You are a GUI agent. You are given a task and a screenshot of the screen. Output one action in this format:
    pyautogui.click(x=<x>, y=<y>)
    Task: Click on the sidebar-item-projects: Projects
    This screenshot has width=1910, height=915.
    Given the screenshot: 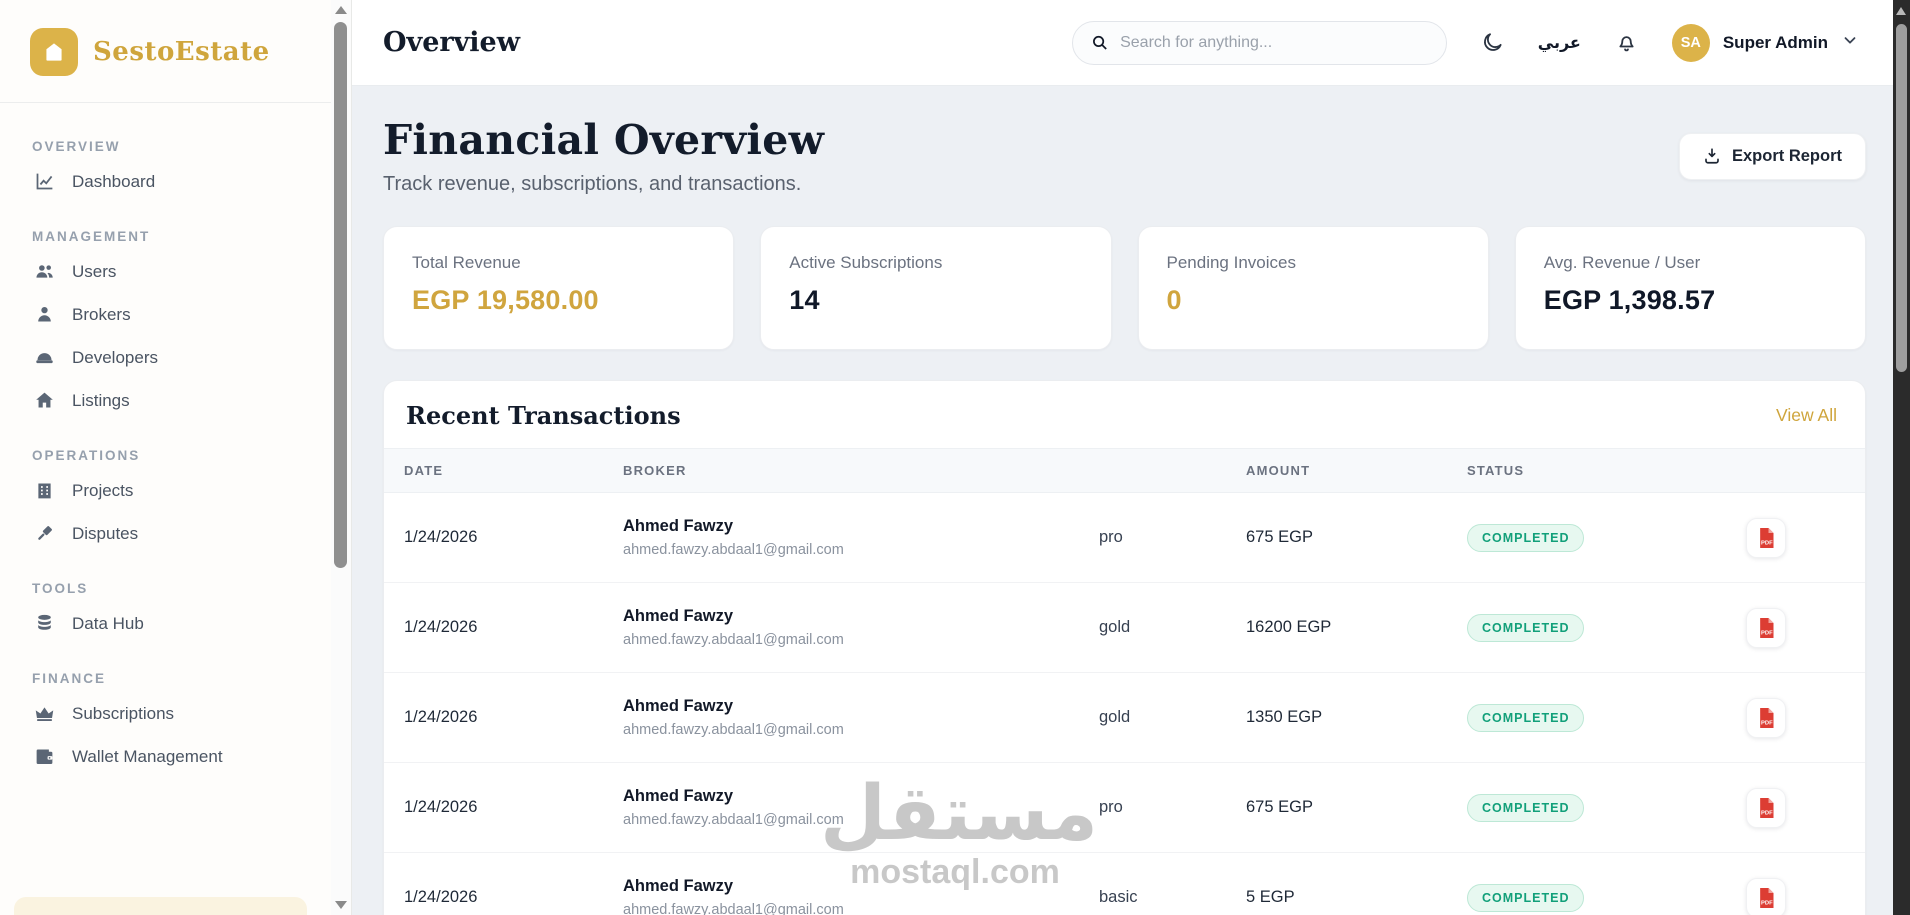 What is the action you would take?
    pyautogui.click(x=176, y=490)
    